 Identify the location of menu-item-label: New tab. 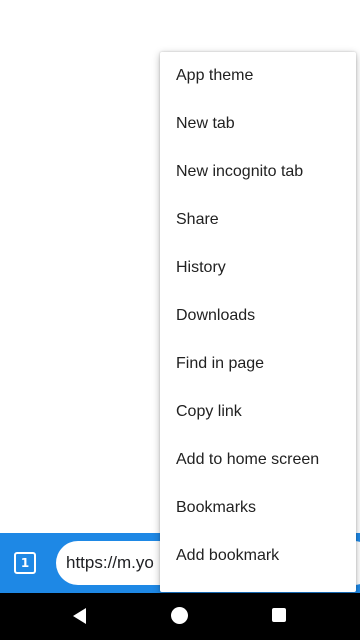
(205, 123).